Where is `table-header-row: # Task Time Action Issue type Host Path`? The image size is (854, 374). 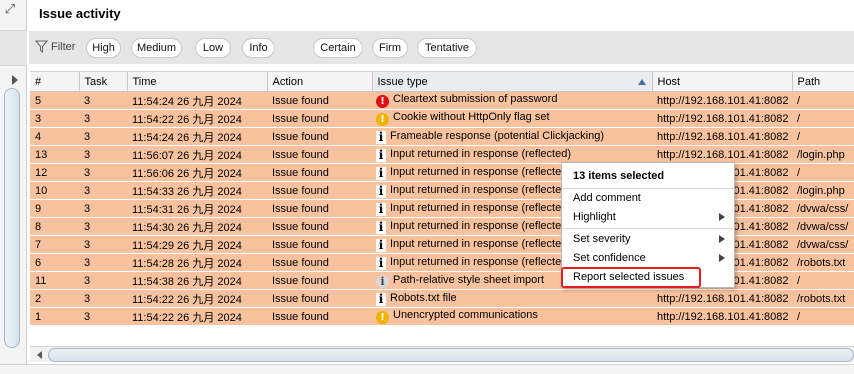 table-header-row: # Task Time Action Issue type Host Path is located at coordinates (442, 81).